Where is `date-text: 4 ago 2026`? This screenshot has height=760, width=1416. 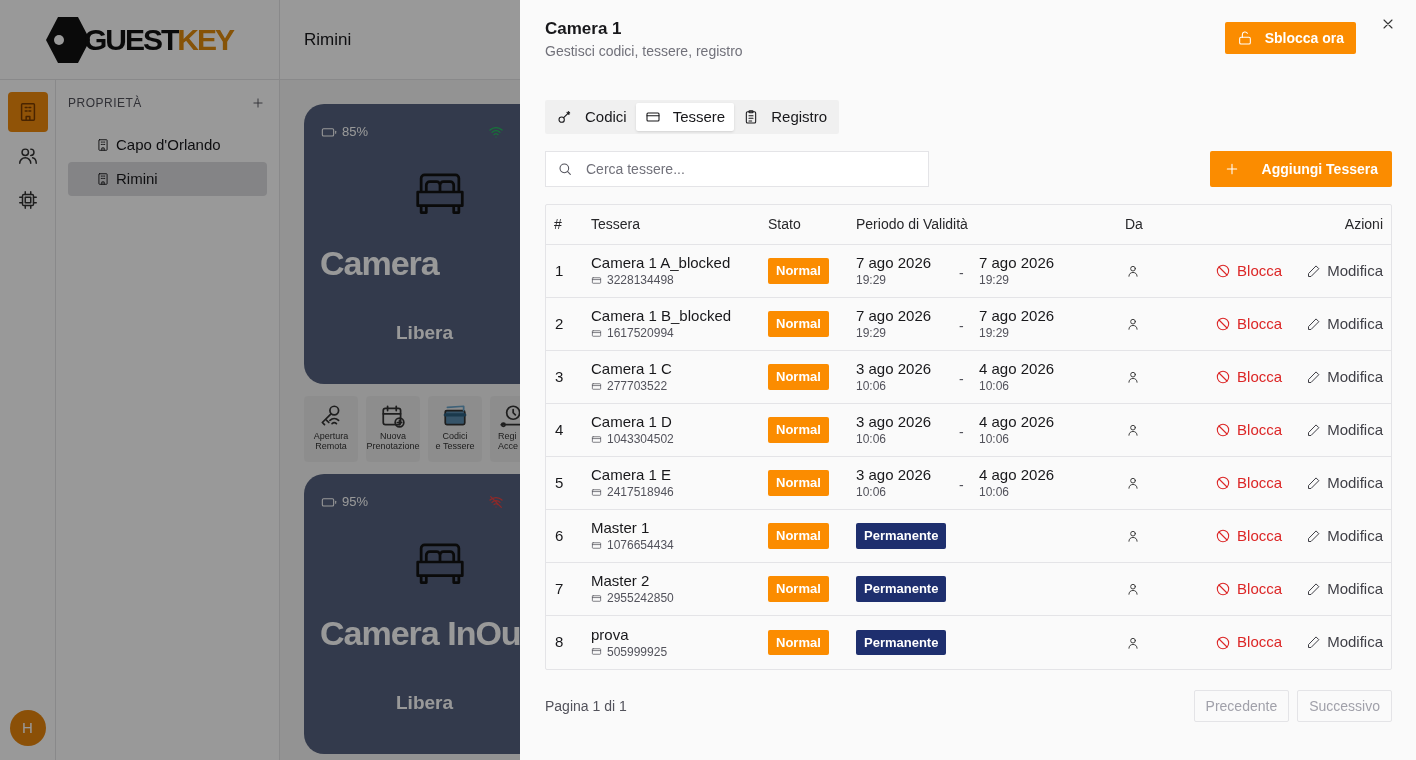
date-text: 4 ago 2026 is located at coordinates (1017, 369).